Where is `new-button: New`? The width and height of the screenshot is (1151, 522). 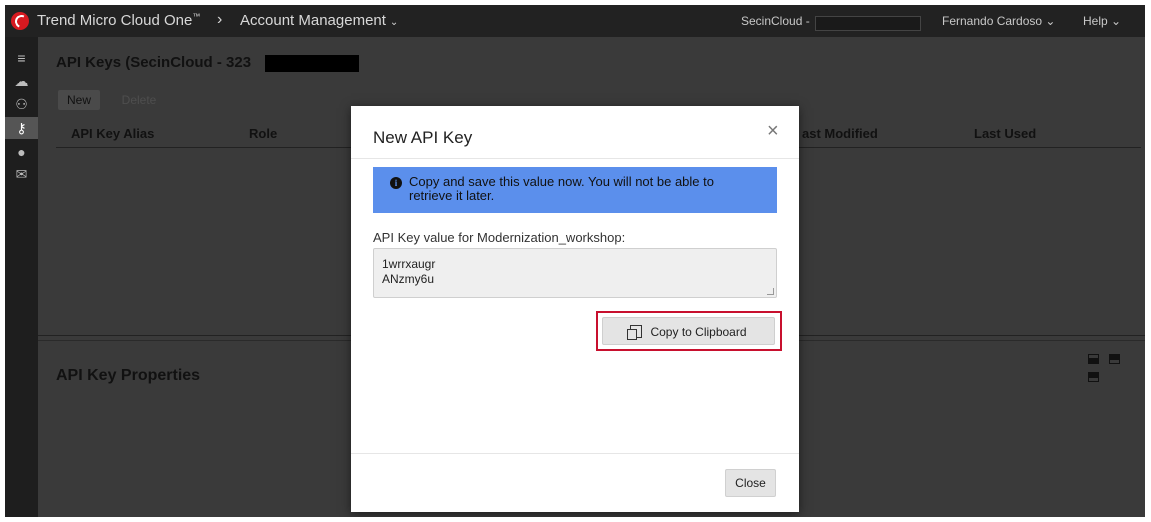 new-button: New is located at coordinates (79, 100).